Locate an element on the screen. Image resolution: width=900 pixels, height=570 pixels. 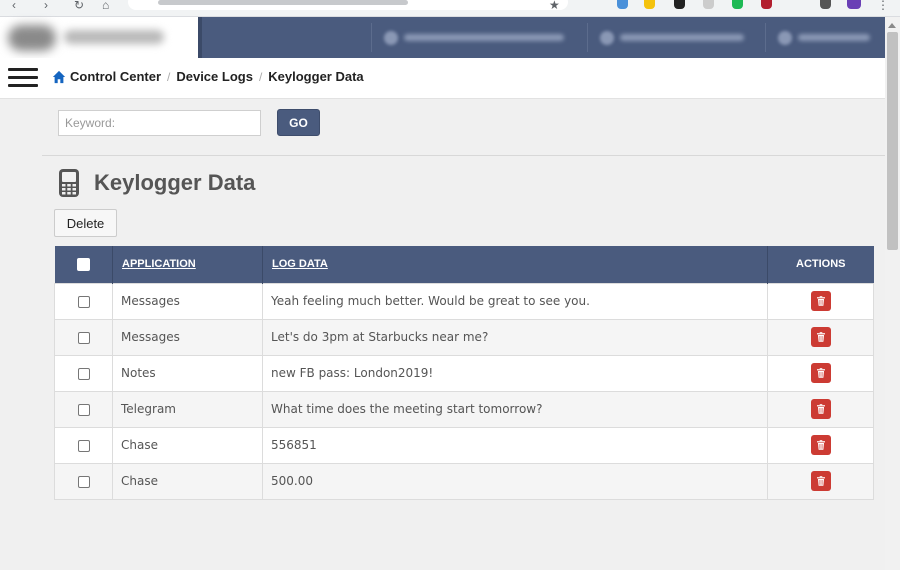
page-header: Keylogger Data is located at coordinates (156, 183).